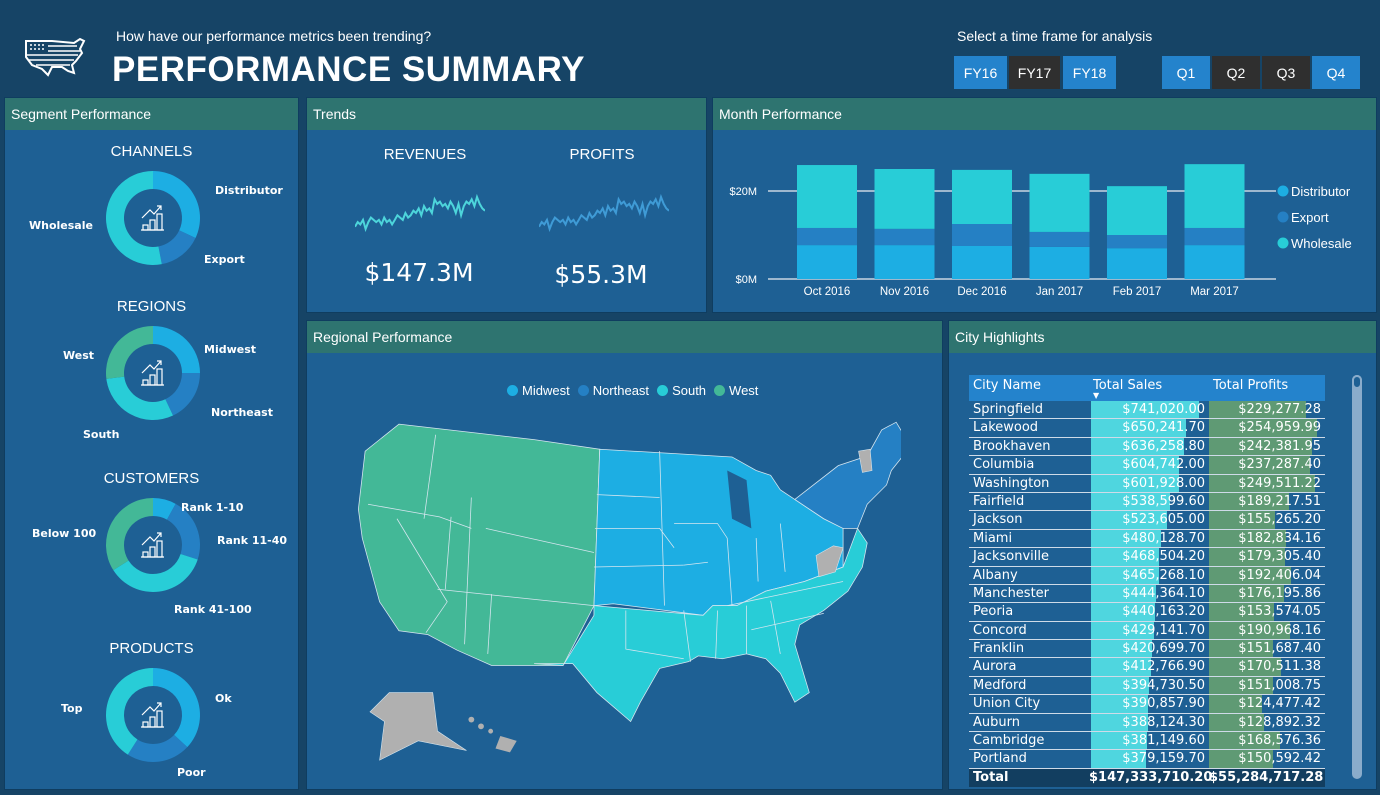 The width and height of the screenshot is (1380, 795). I want to click on q1-button: Q1, so click(1186, 72).